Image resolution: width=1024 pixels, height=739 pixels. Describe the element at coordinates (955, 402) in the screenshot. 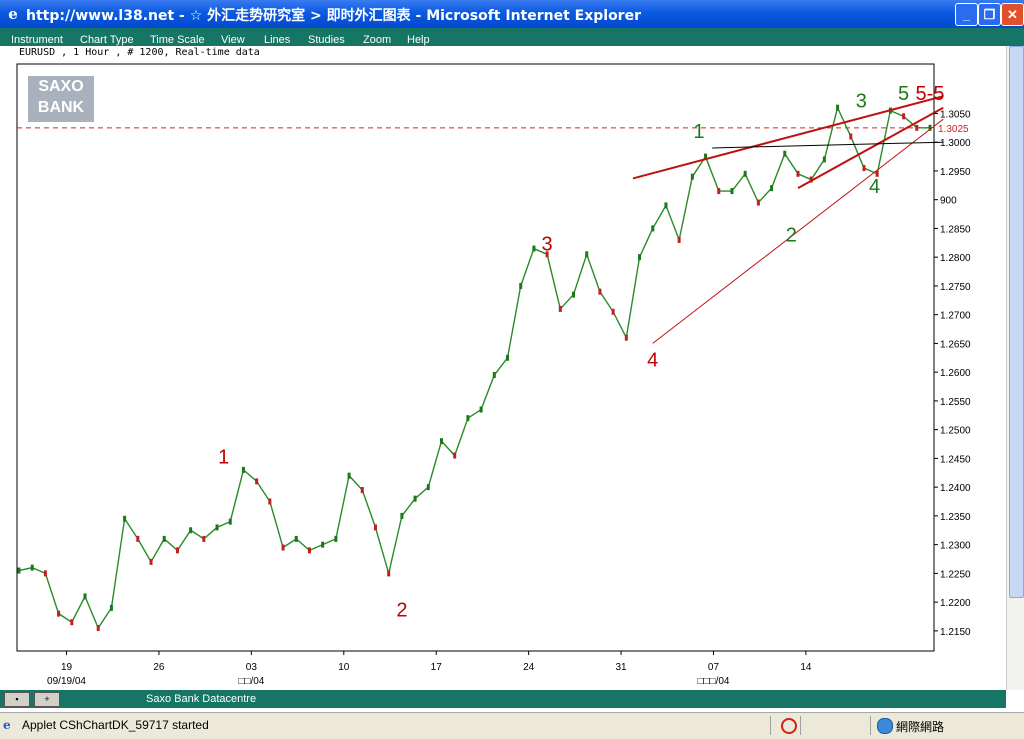

I see `y-tick-label: 1.2550` at that location.